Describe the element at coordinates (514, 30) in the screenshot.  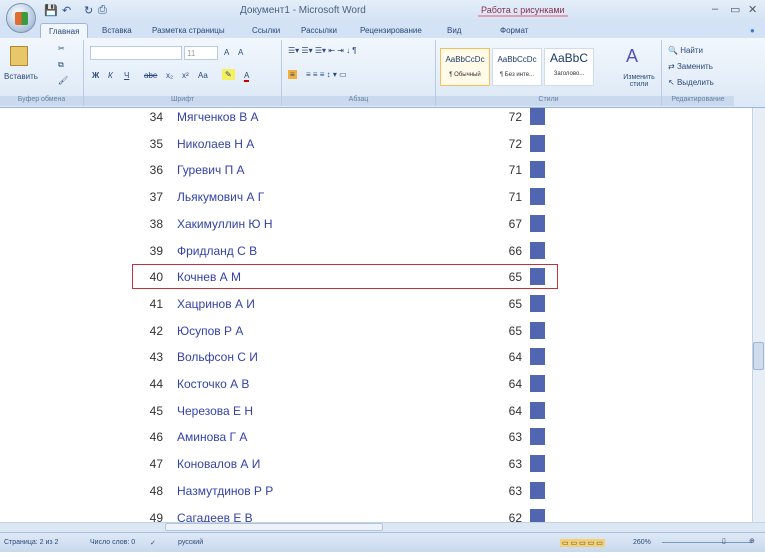
I see `tab-format: Формат` at that location.